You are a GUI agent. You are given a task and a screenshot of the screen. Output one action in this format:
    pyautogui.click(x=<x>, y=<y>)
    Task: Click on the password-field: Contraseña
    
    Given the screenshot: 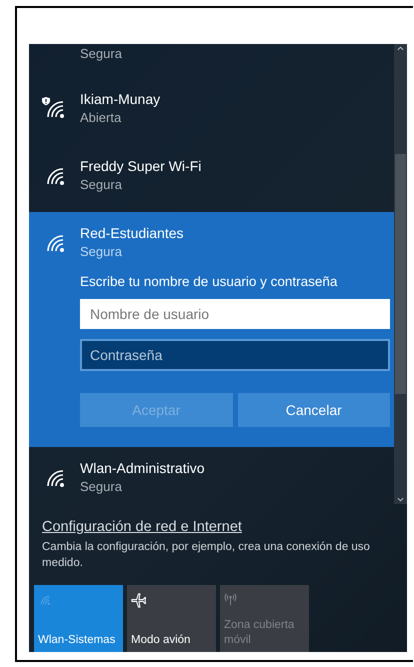 What is the action you would take?
    pyautogui.click(x=235, y=355)
    